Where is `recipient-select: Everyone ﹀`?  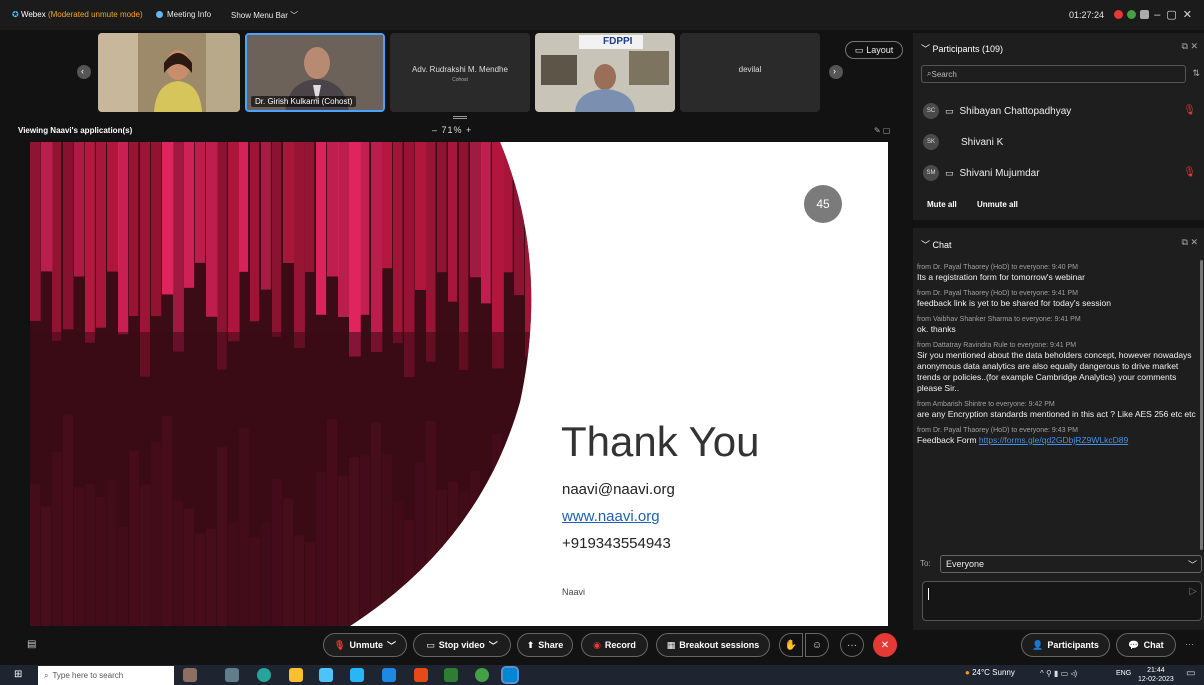 recipient-select: Everyone ﹀ is located at coordinates (1071, 564).